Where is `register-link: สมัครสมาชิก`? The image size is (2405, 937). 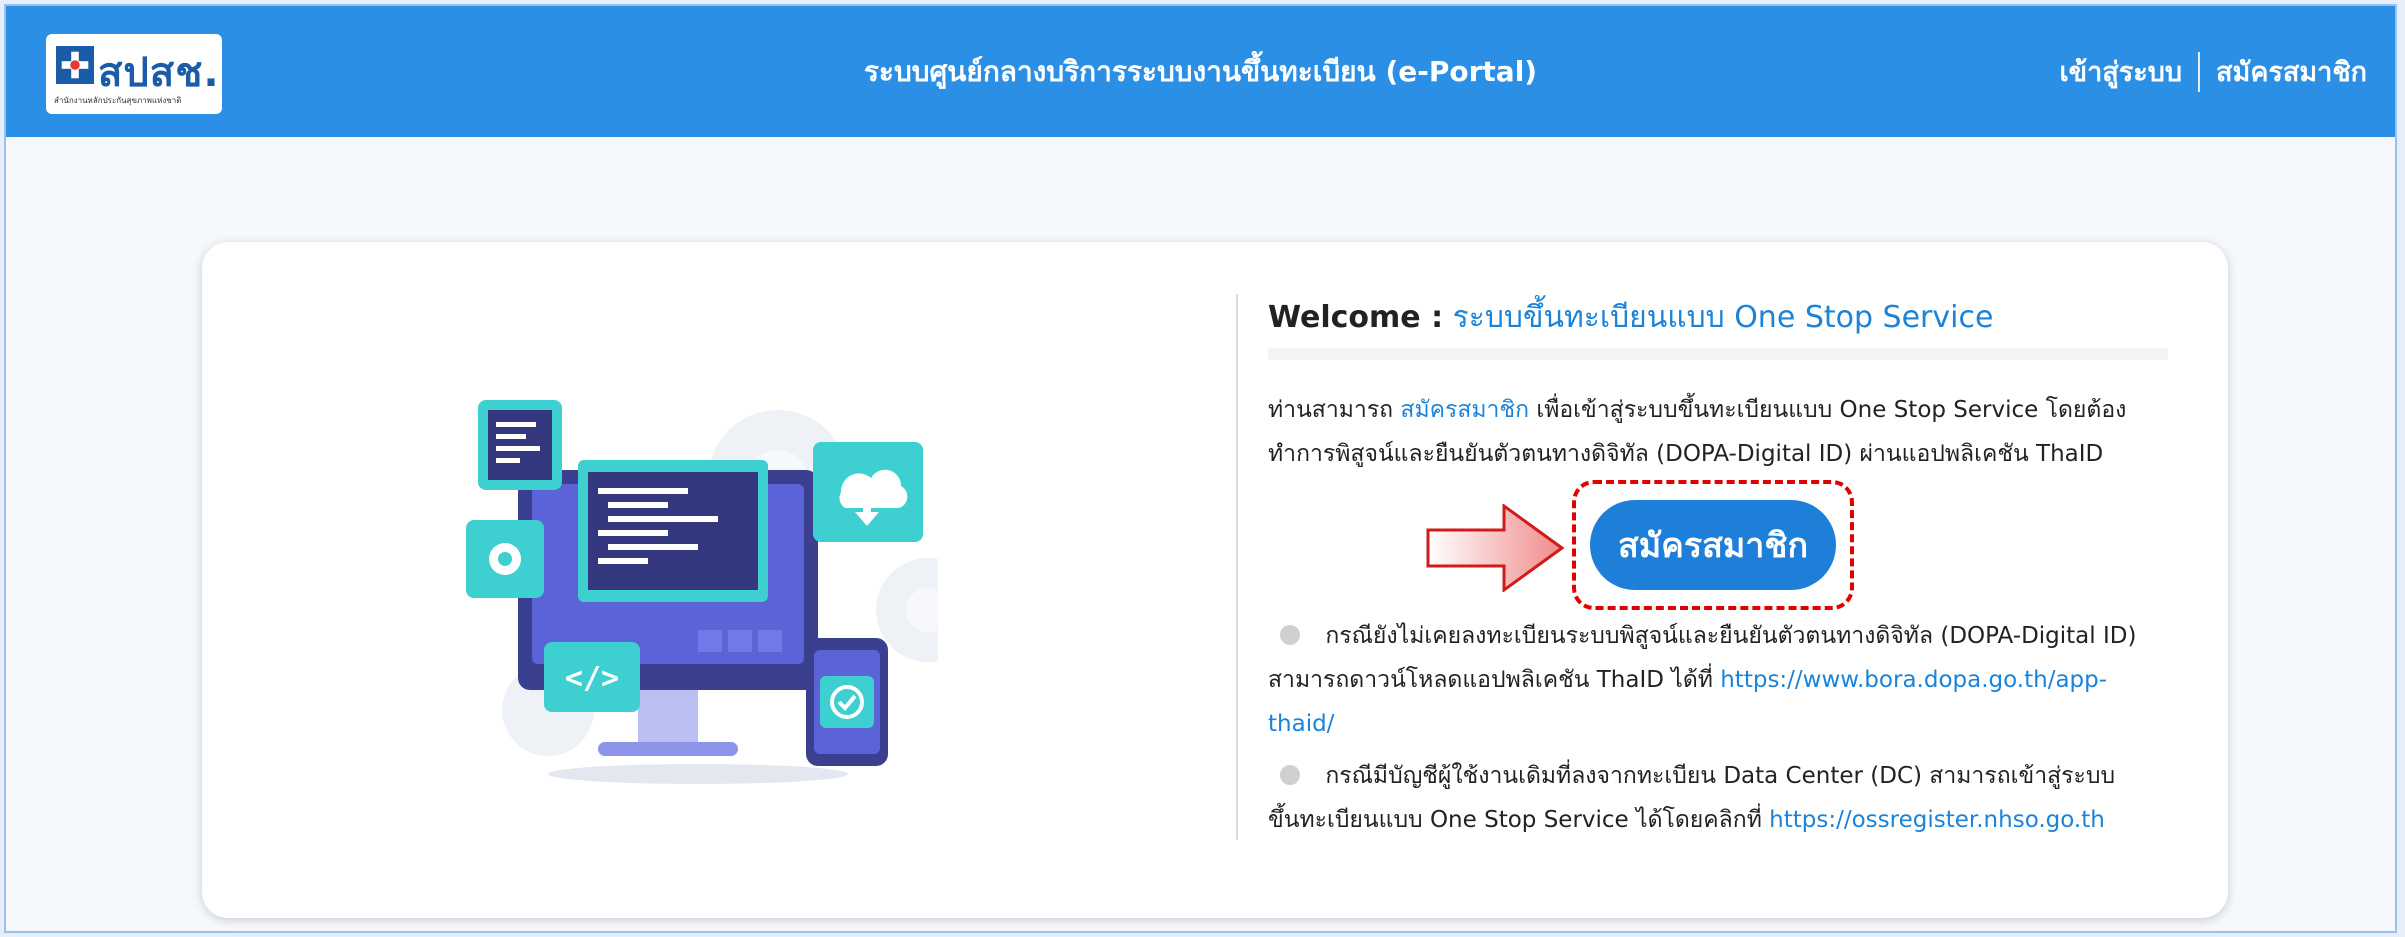 register-link: สมัครสมาชิก is located at coordinates (2291, 71).